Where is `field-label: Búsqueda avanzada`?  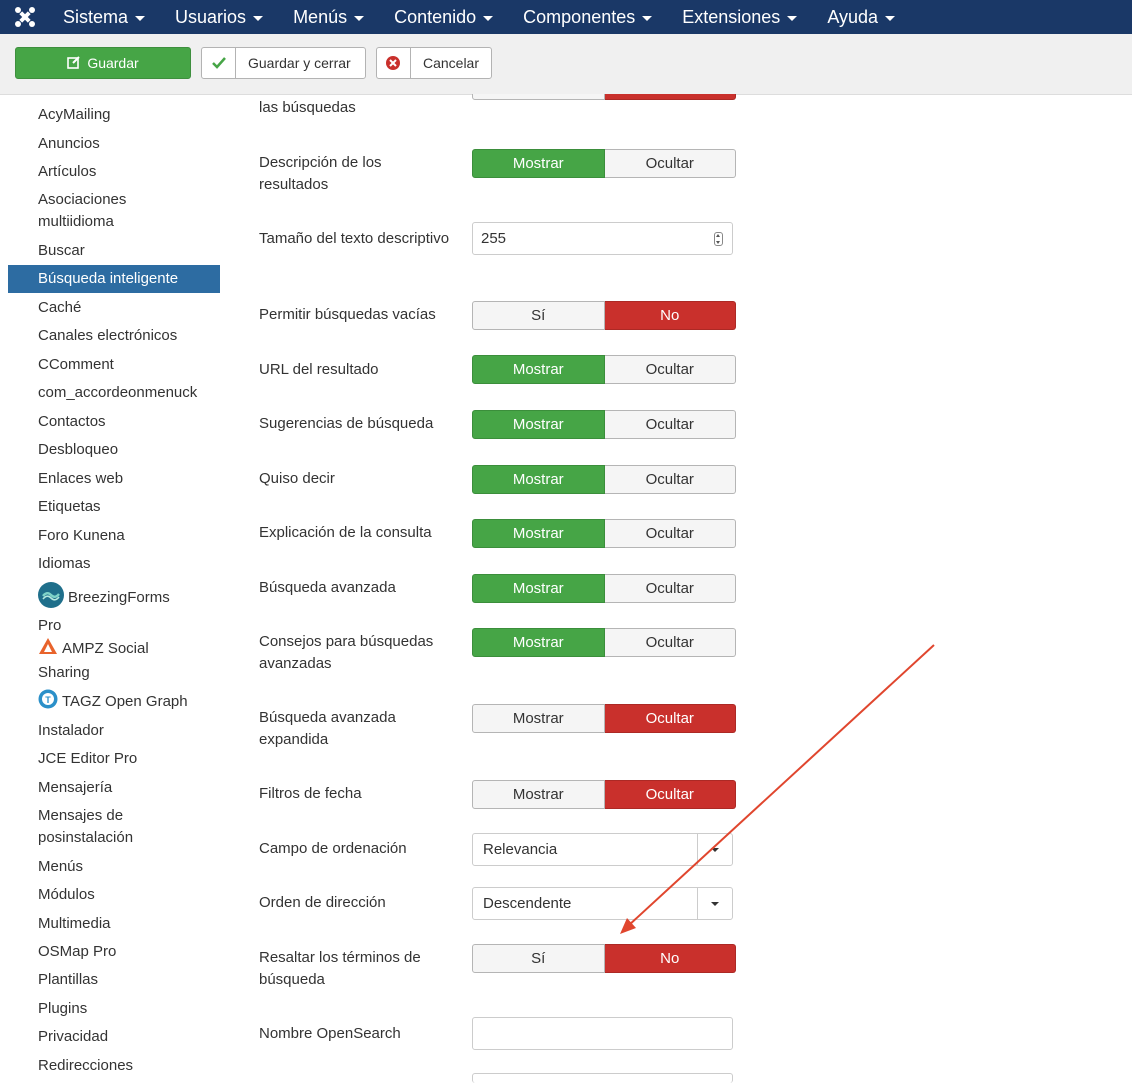
field-label: Búsqueda avanzada is located at coordinates (327, 587).